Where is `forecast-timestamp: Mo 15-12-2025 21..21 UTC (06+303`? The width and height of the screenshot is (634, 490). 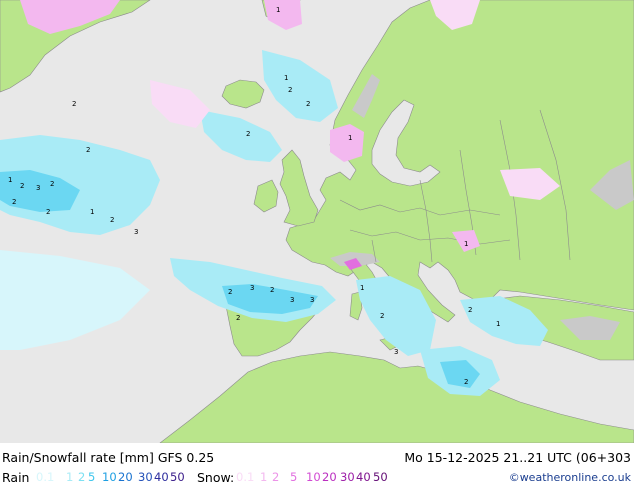
forecast-timestamp: Mo 15-12-2025 21..21 UTC (06+303 is located at coordinates (517, 457).